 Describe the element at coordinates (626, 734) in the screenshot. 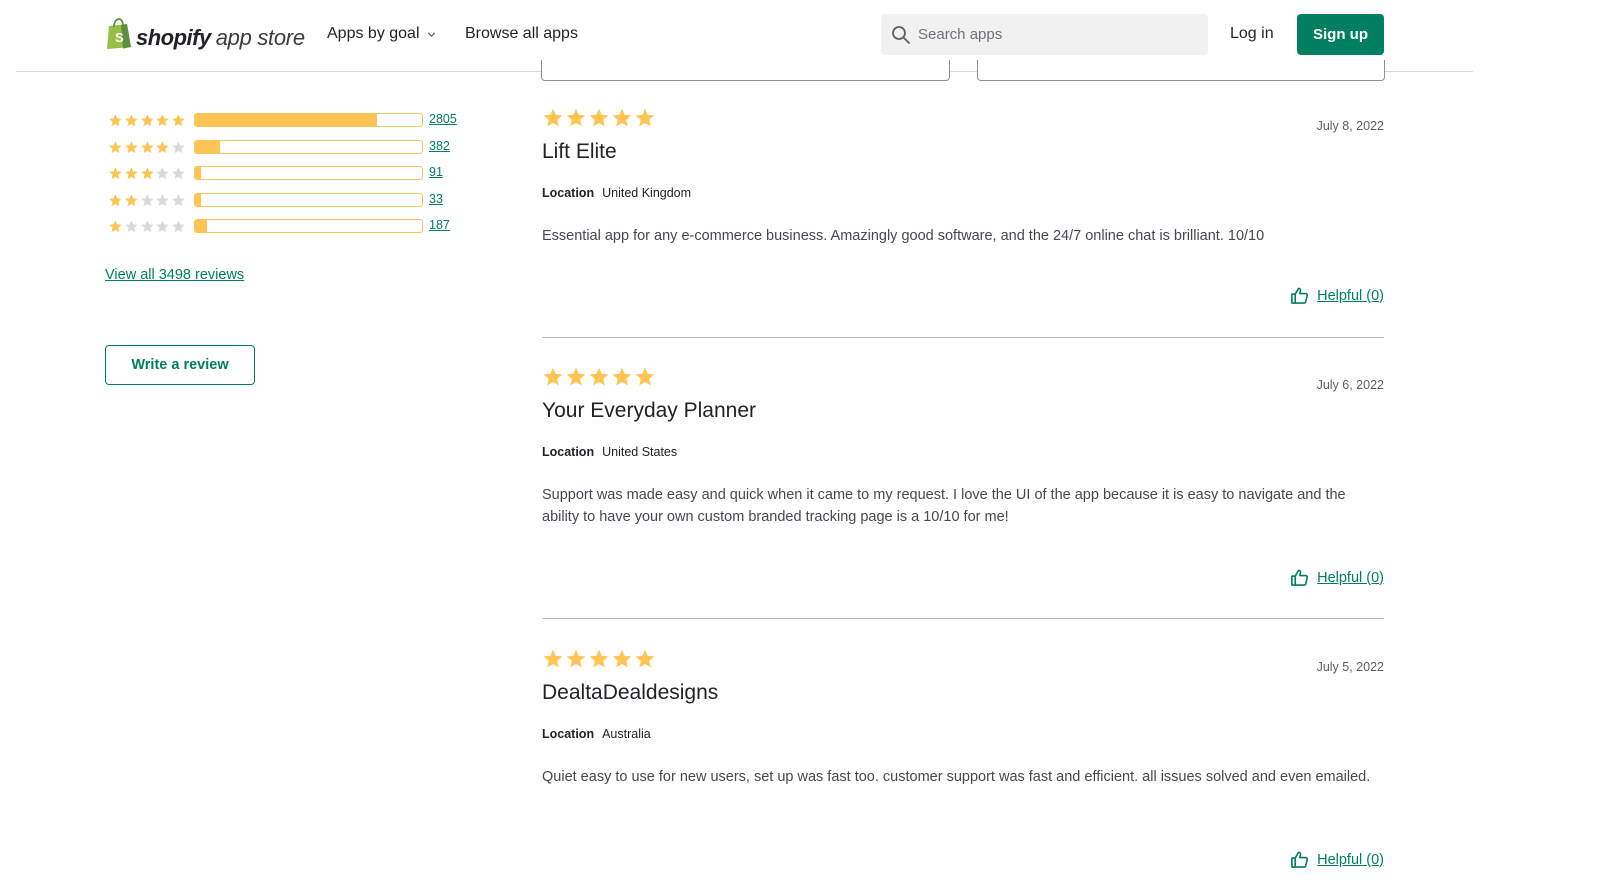

I see `location-value: Australia` at that location.